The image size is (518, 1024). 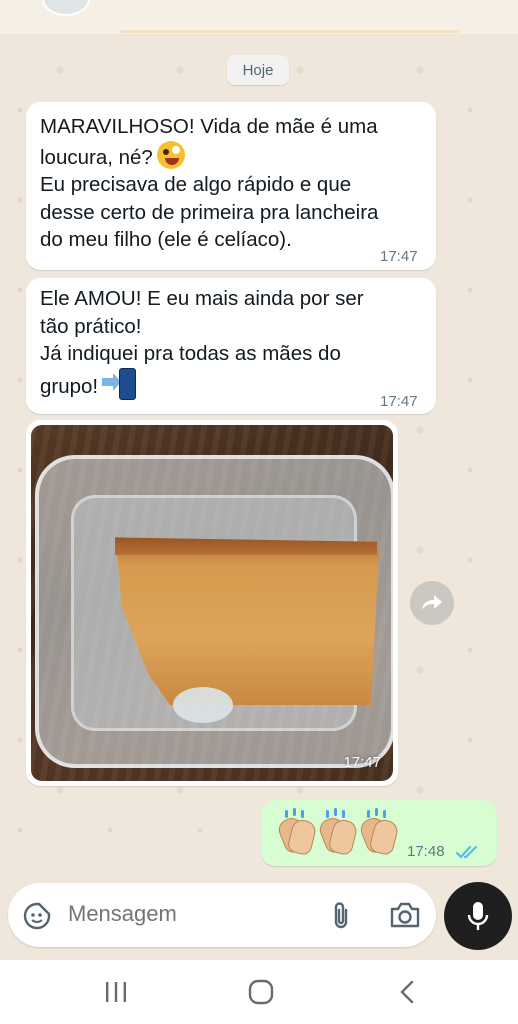 What do you see at coordinates (290, 31) in the screenshot?
I see `header-divider` at bounding box center [290, 31].